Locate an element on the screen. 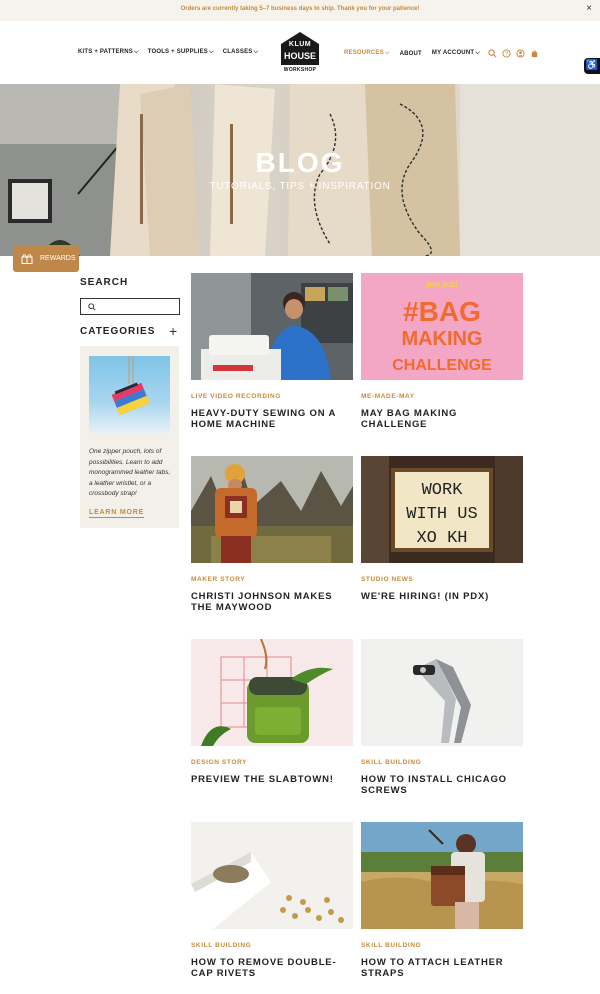 The width and height of the screenshot is (600, 994). nav-label: RESOURCES is located at coordinates (364, 53).